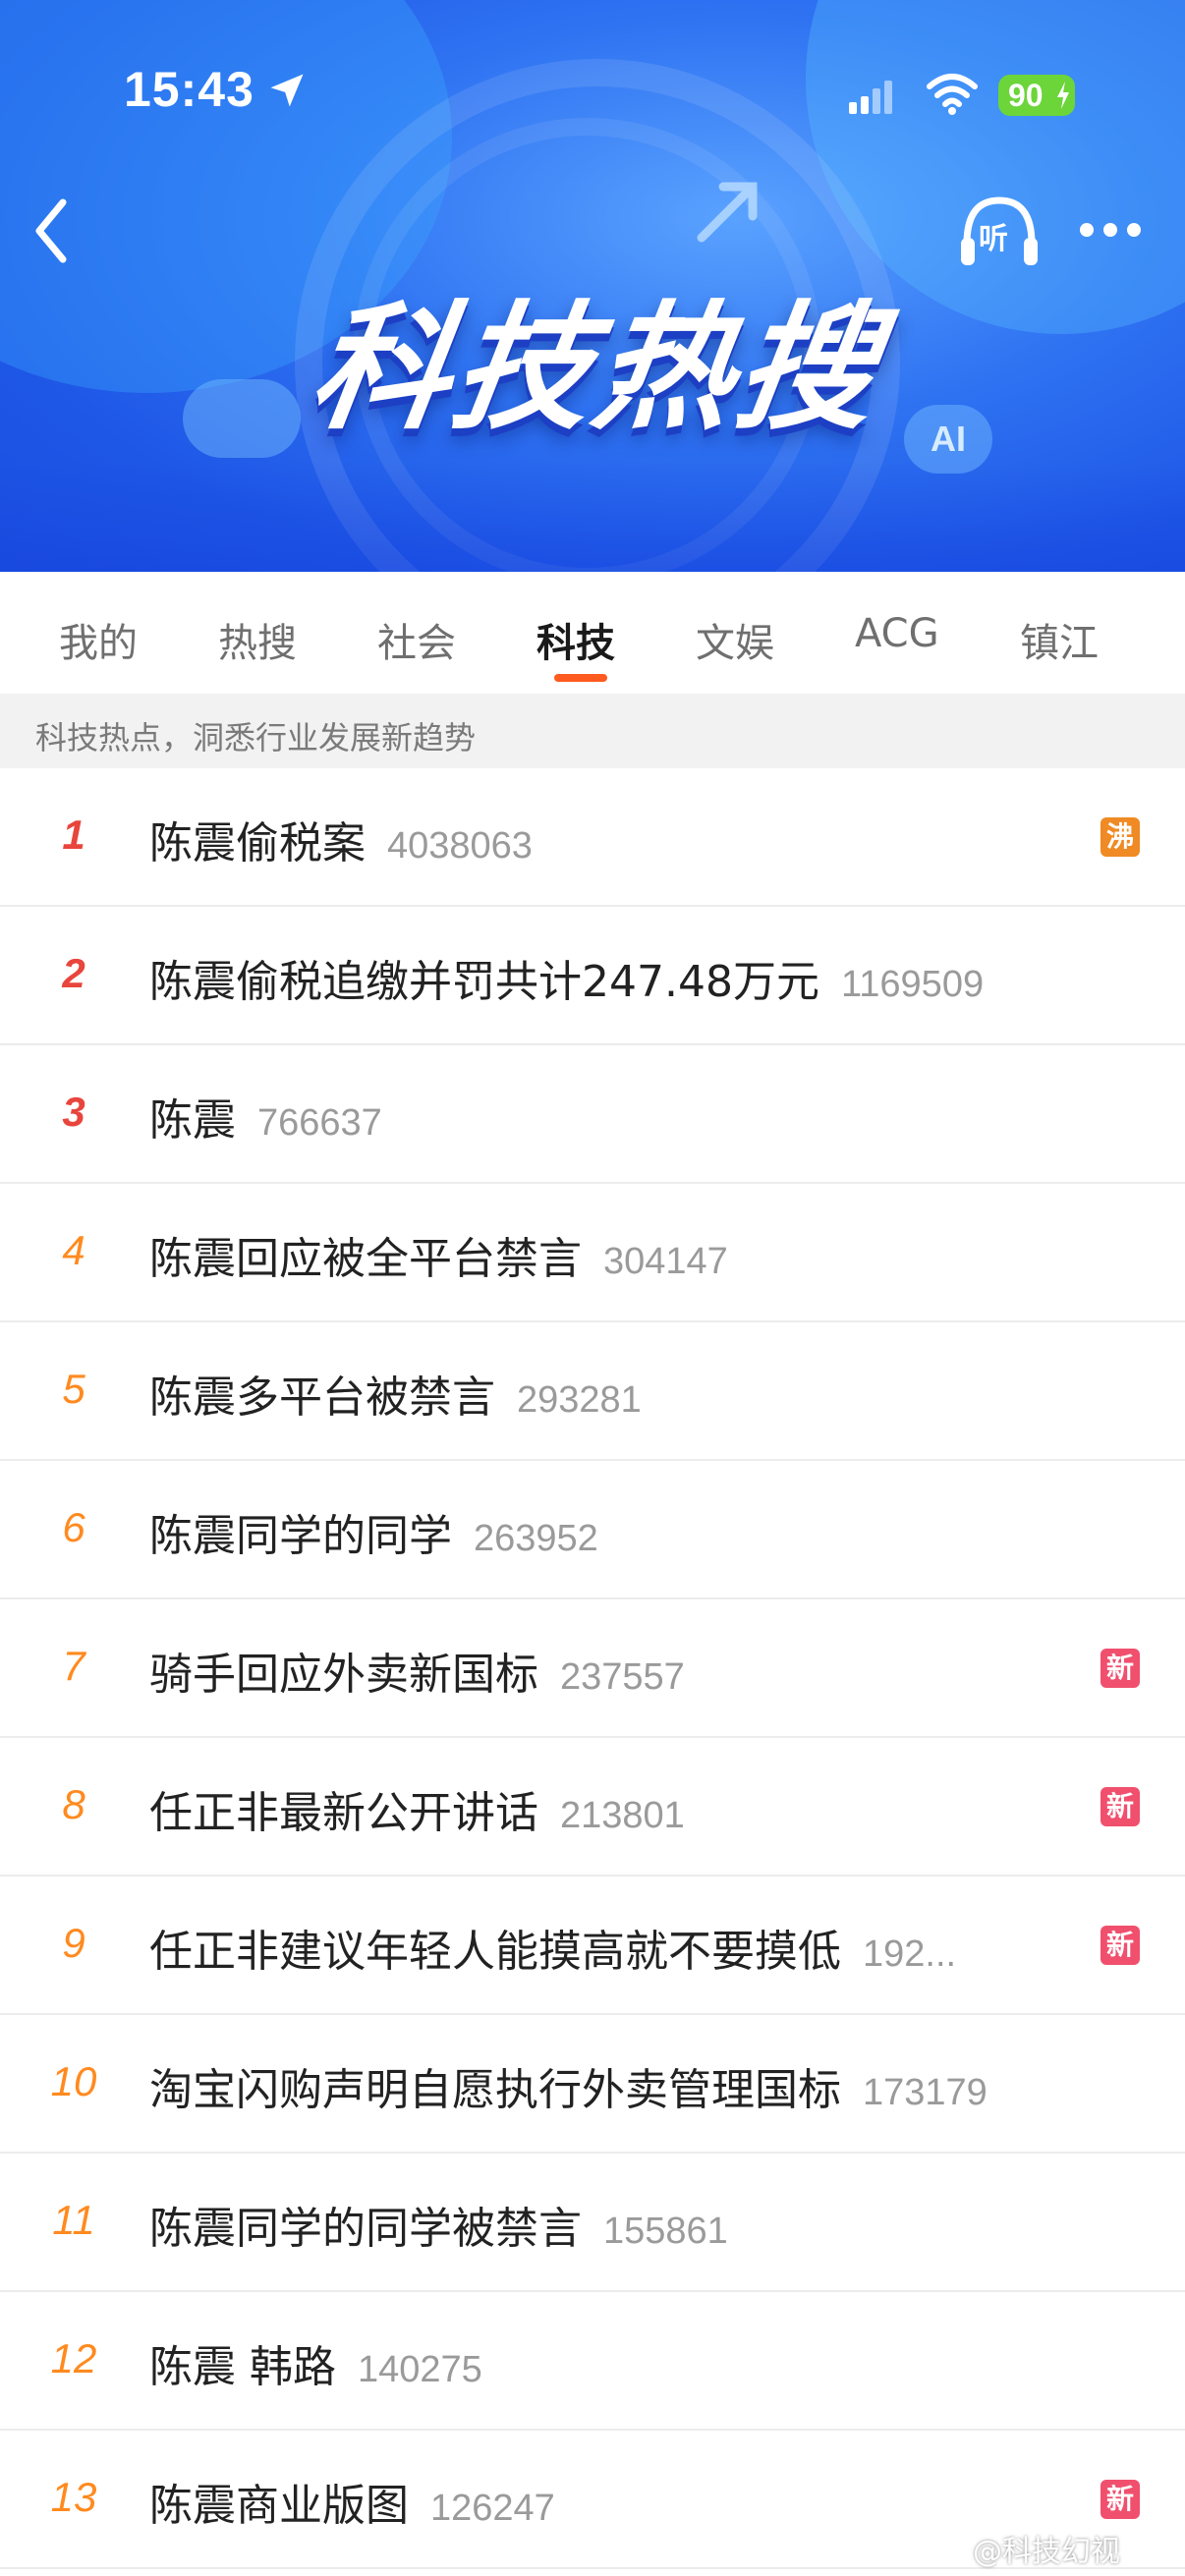  I want to click on topic-title: 陈震多平台被禁言, so click(322, 1397).